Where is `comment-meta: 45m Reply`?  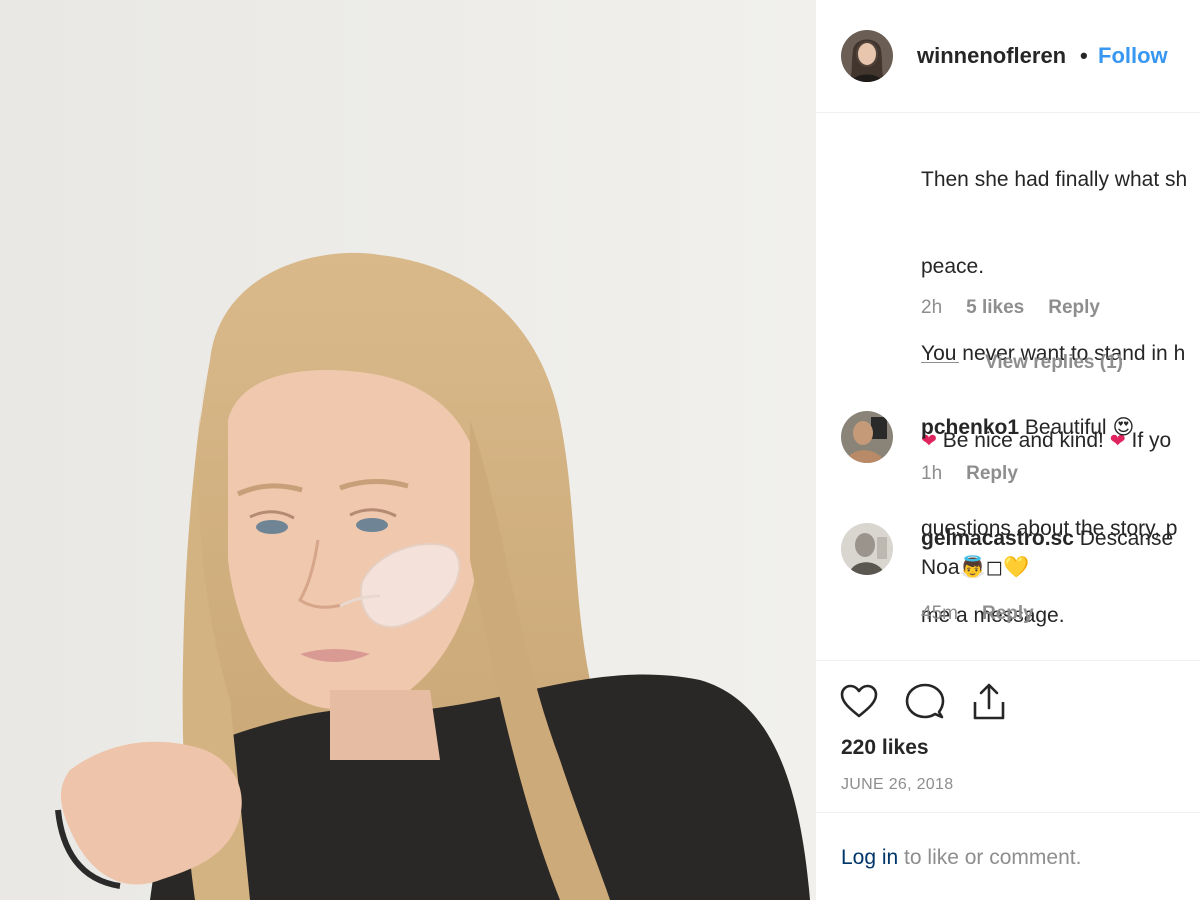 comment-meta: 45m Reply is located at coordinates (989, 614).